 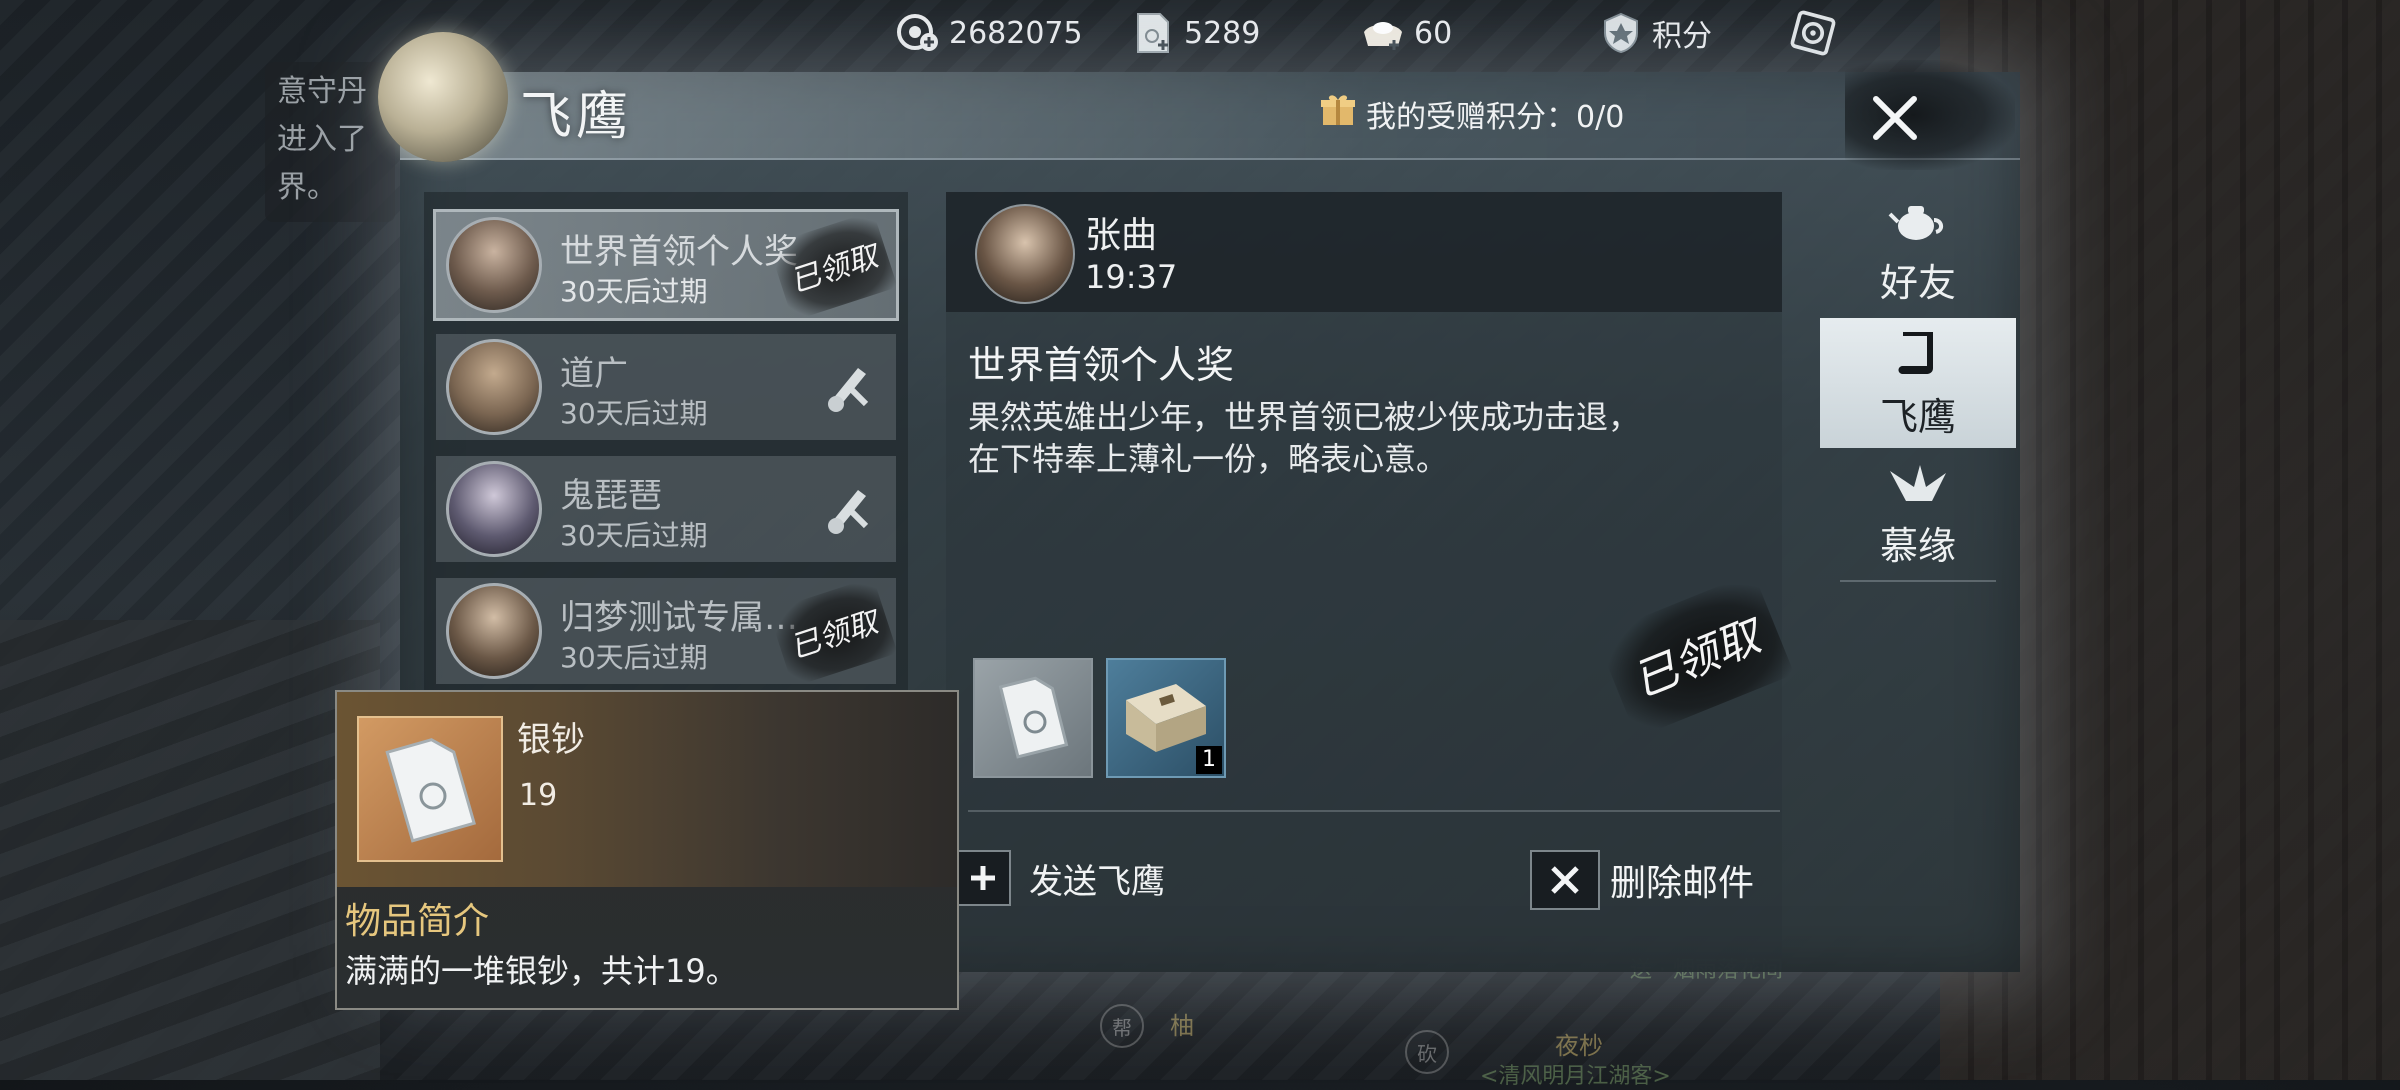 I want to click on swirl-settings-icon, so click(x=1813, y=33).